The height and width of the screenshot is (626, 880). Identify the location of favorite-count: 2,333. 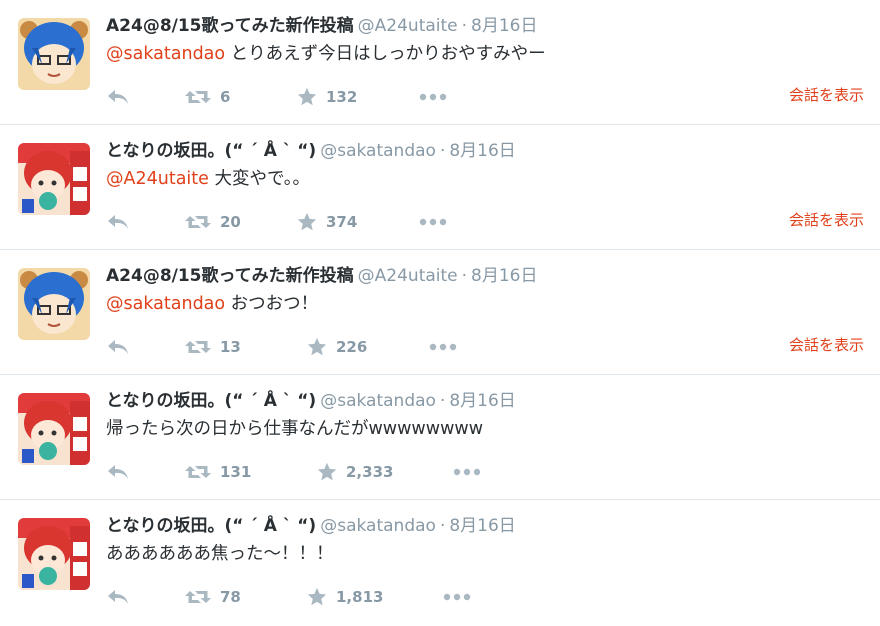
(370, 472).